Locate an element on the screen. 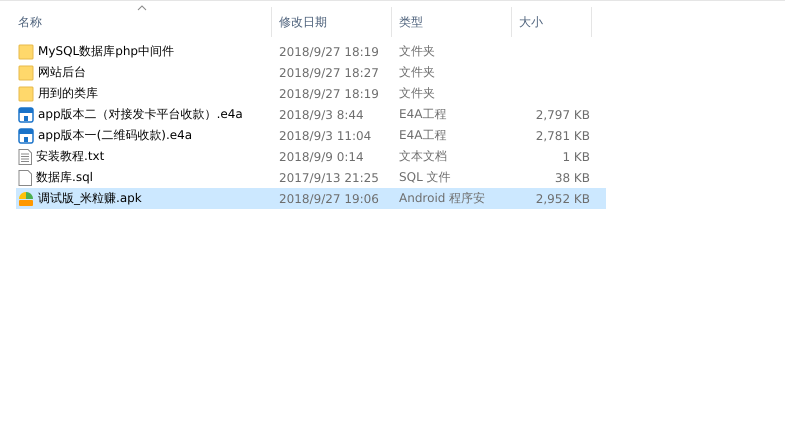 The image size is (785, 426). column-header: 名称 is located at coordinates (136, 22).